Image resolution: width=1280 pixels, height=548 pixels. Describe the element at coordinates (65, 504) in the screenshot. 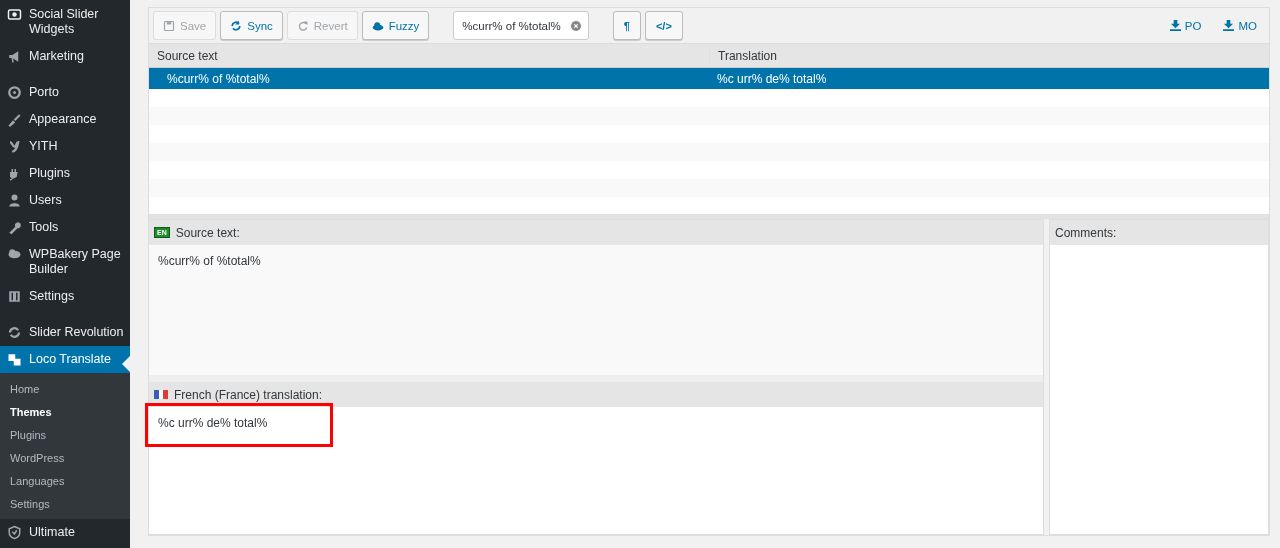

I see `submenu-item: Settings` at that location.